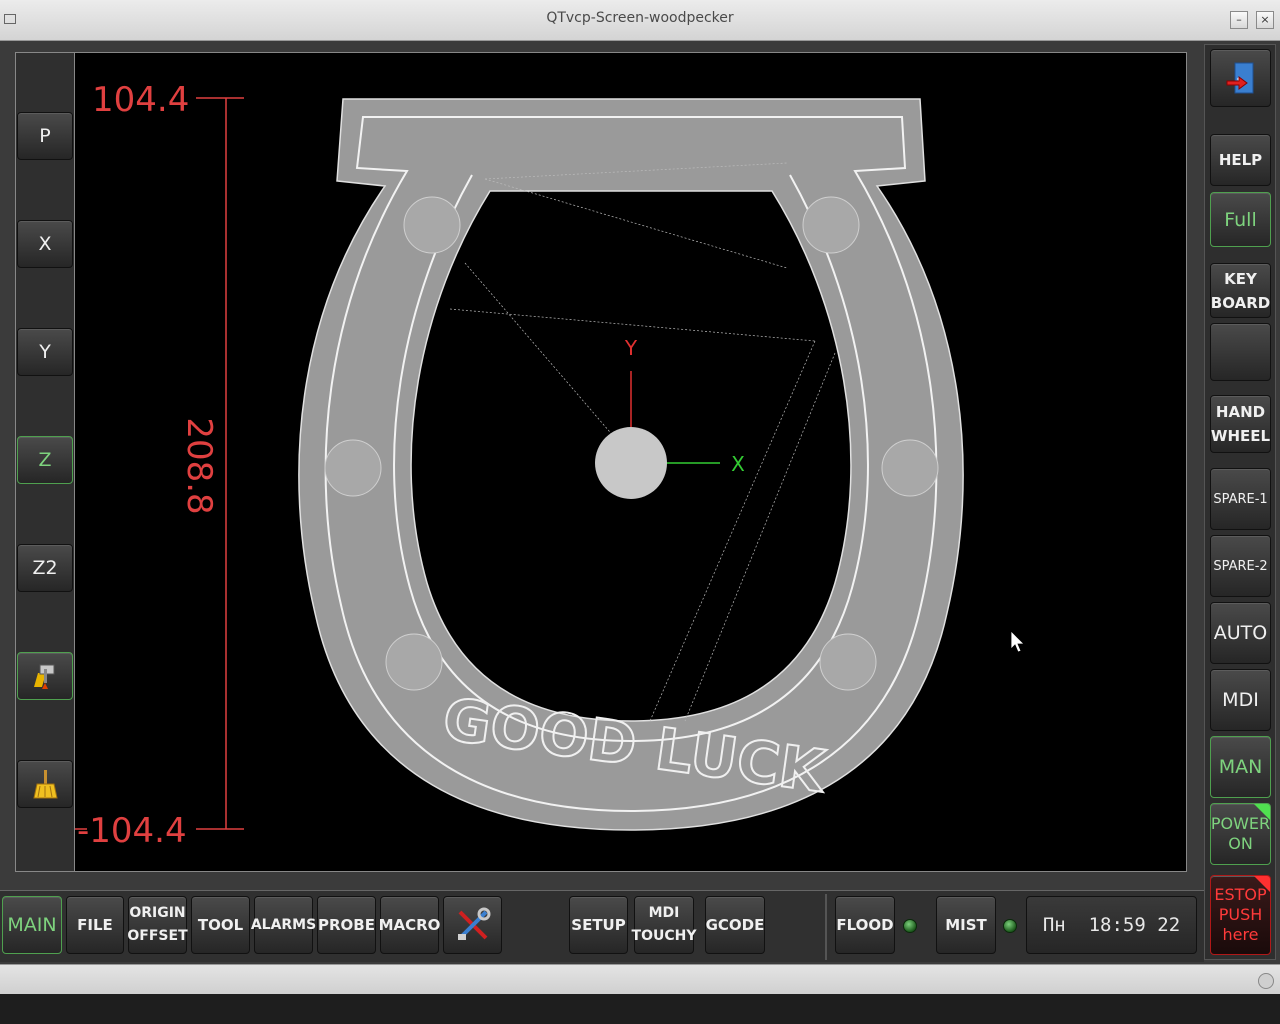 The image size is (1280, 1024). I want to click on touch-off-button, so click(45, 676).